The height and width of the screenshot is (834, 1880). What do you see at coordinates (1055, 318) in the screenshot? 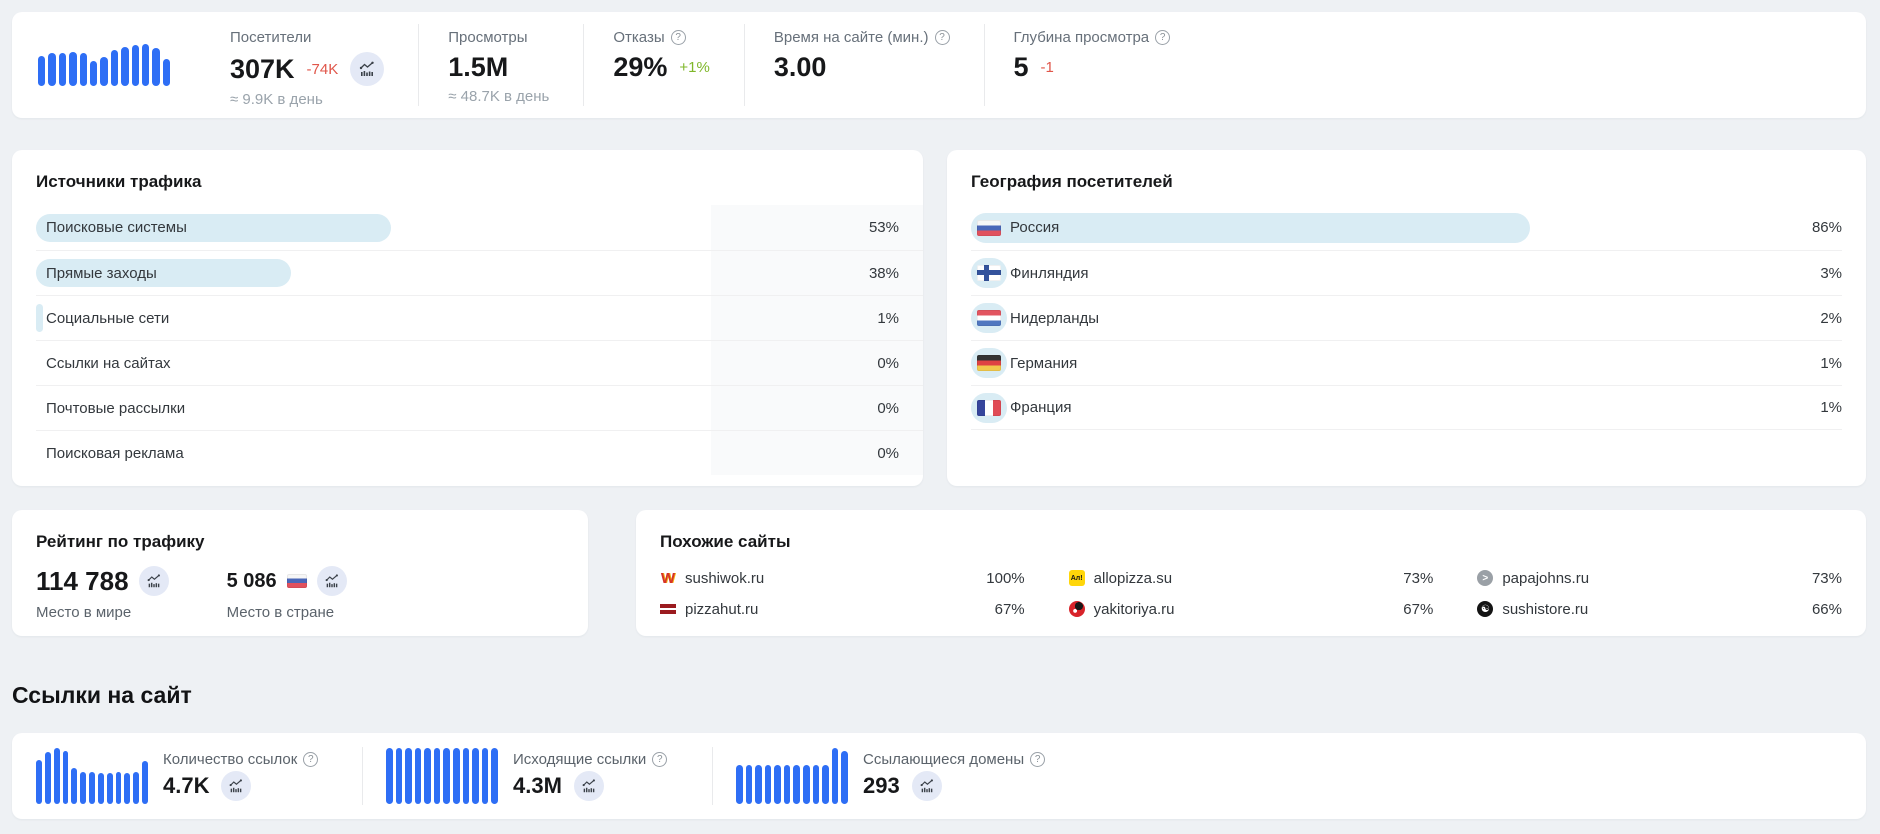
I see `country-name: Нидерланды` at bounding box center [1055, 318].